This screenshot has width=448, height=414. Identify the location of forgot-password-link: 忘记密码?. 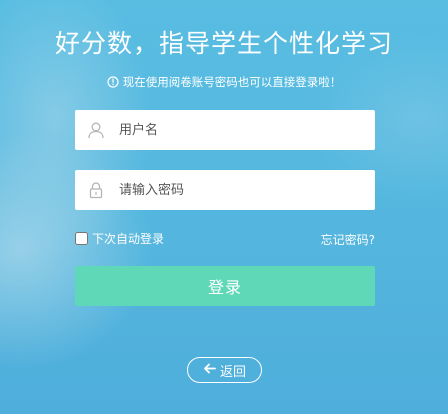
(348, 239).